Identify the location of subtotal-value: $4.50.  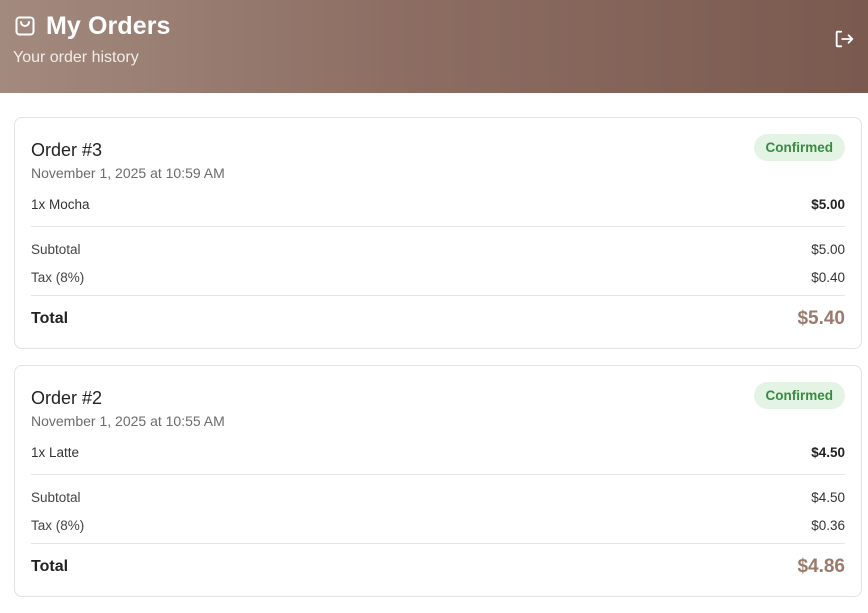
(828, 497).